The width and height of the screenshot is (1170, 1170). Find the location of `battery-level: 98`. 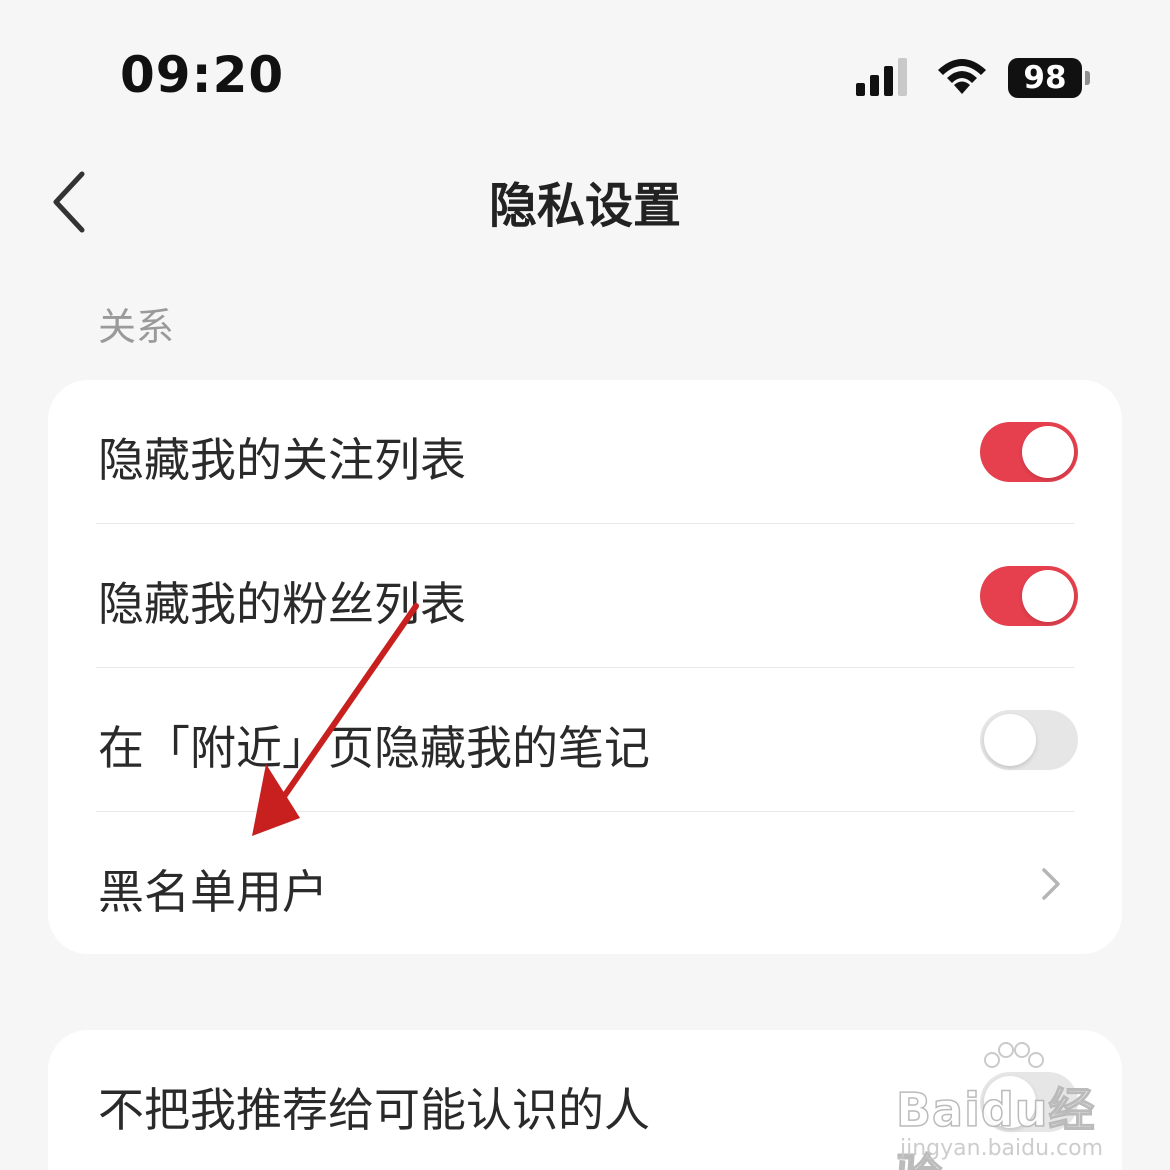

battery-level: 98 is located at coordinates (1045, 78).